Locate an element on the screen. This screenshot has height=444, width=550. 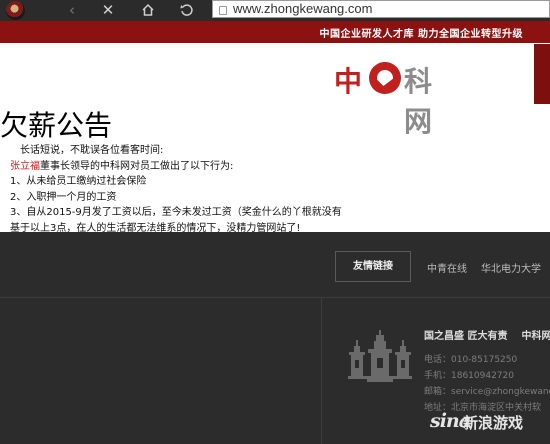
top-banner: 中国企业研发人才库 助力全国企业转型升级 is located at coordinates (275, 32).